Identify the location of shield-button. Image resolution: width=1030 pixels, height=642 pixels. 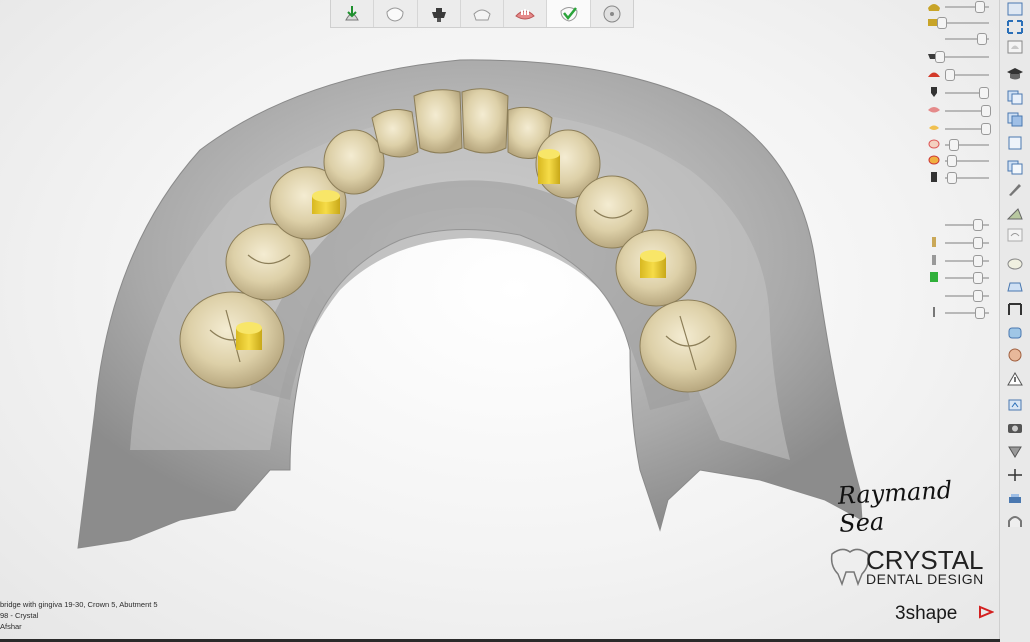
(1015, 451).